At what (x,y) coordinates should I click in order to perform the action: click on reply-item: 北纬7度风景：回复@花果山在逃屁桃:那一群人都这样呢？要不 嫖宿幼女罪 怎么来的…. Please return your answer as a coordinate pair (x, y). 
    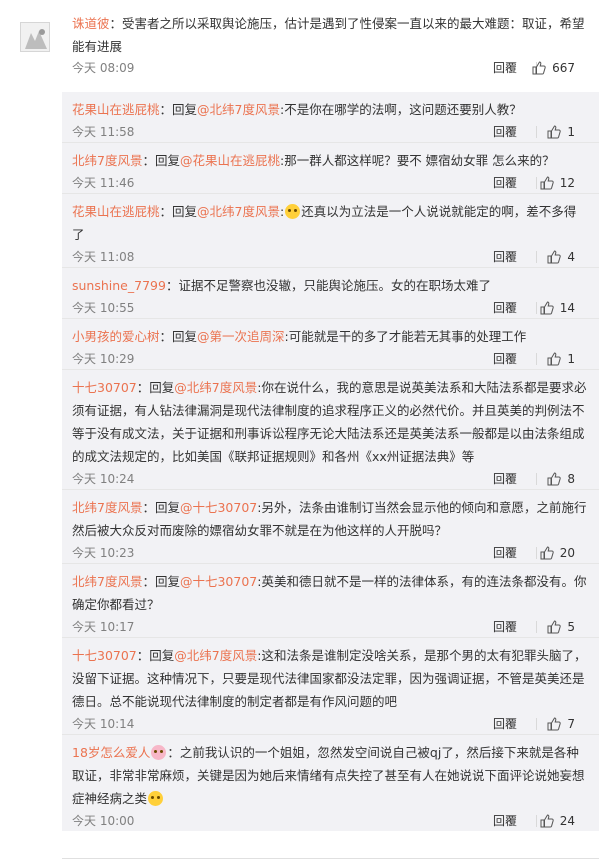
    Looking at the image, I should click on (330, 168).